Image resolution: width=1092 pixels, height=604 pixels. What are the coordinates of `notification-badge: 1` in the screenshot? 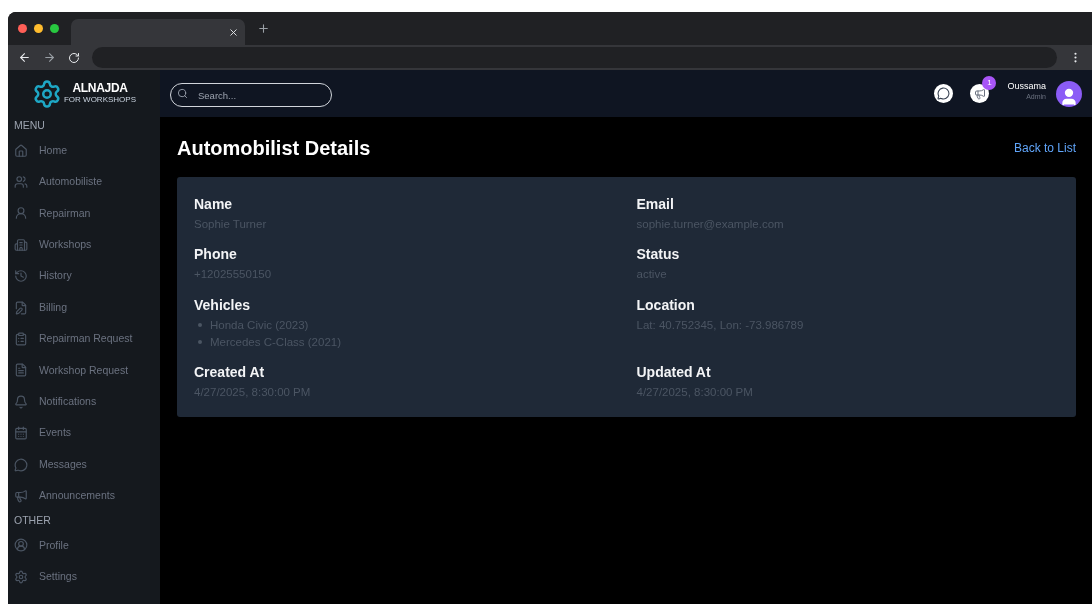 It's located at (989, 83).